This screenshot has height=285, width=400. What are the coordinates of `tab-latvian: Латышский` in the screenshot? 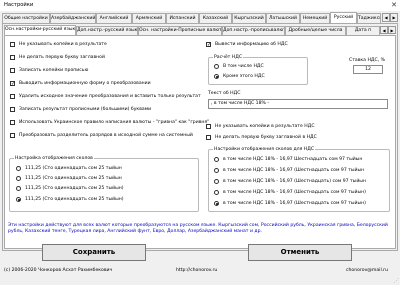 It's located at (283, 18).